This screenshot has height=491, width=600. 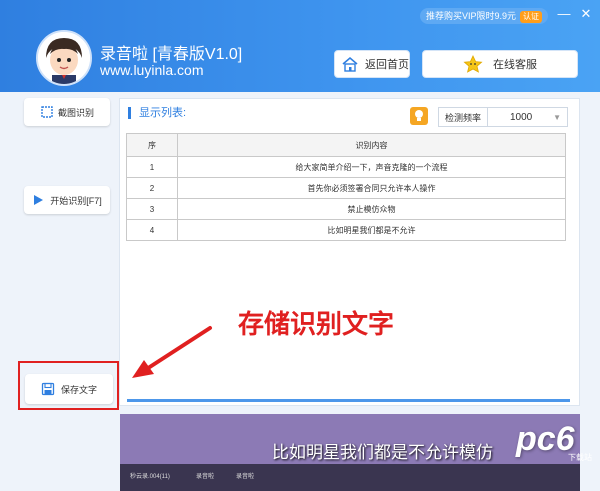 What do you see at coordinates (150, 477) in the screenshot?
I see `taskbar-item: 秒云录.004(11)` at bounding box center [150, 477].